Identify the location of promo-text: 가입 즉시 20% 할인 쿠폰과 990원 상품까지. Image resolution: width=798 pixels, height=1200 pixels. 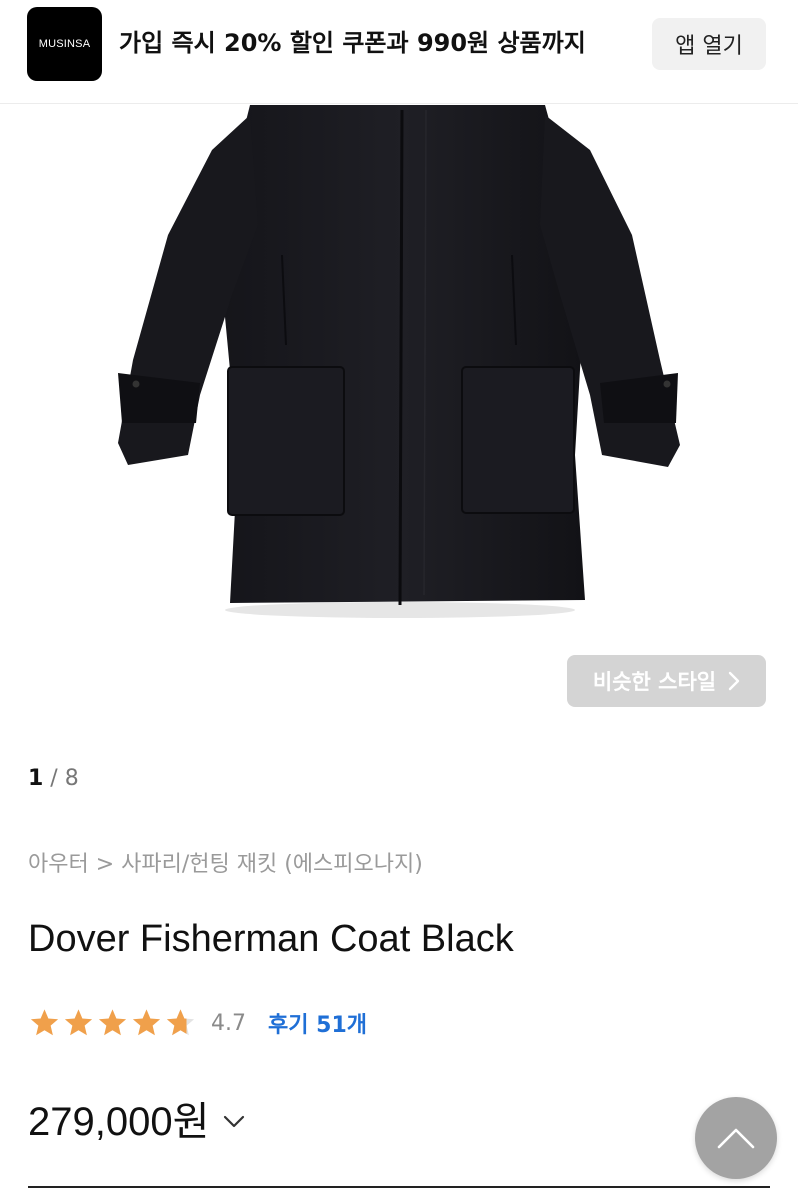
(352, 43).